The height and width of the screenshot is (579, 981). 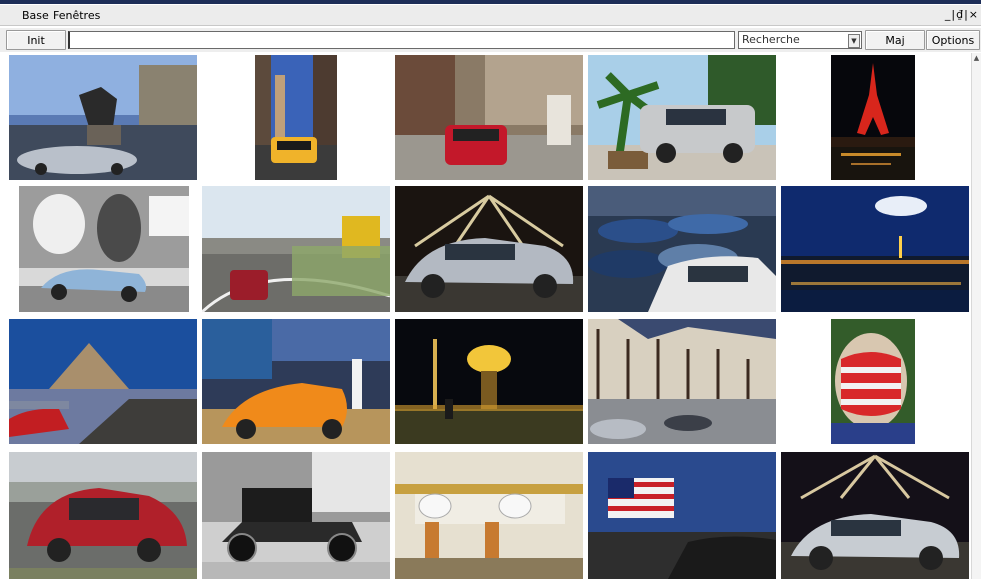 I want to click on thumbnail-silver-car-ferris-wheel, so click(x=489, y=249).